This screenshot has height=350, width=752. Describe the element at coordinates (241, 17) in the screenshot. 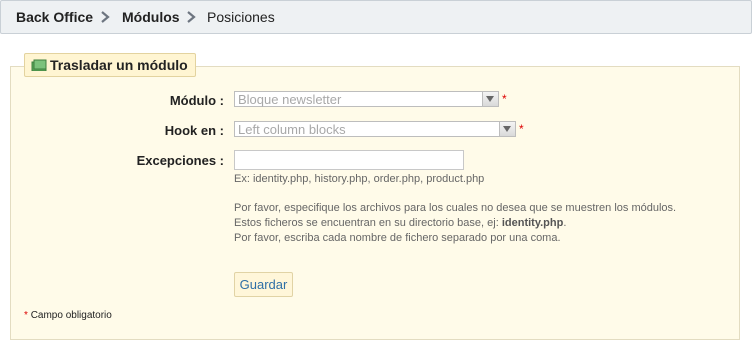

I see `breadcrumb-item-positions: Posiciones` at that location.